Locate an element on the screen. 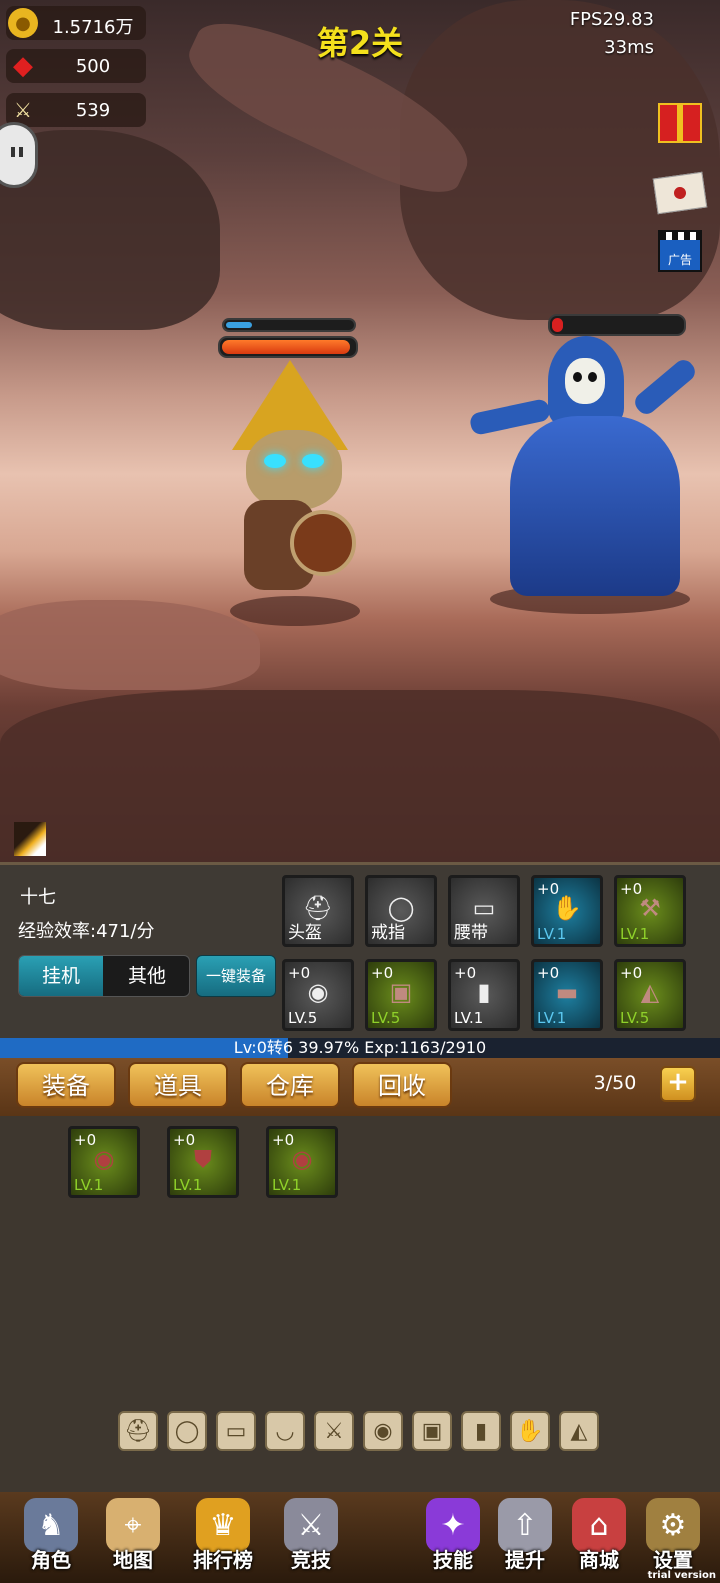 This screenshot has width=720, height=1583. equip-slot: ◭ +0 LV.5 is located at coordinates (650, 995).